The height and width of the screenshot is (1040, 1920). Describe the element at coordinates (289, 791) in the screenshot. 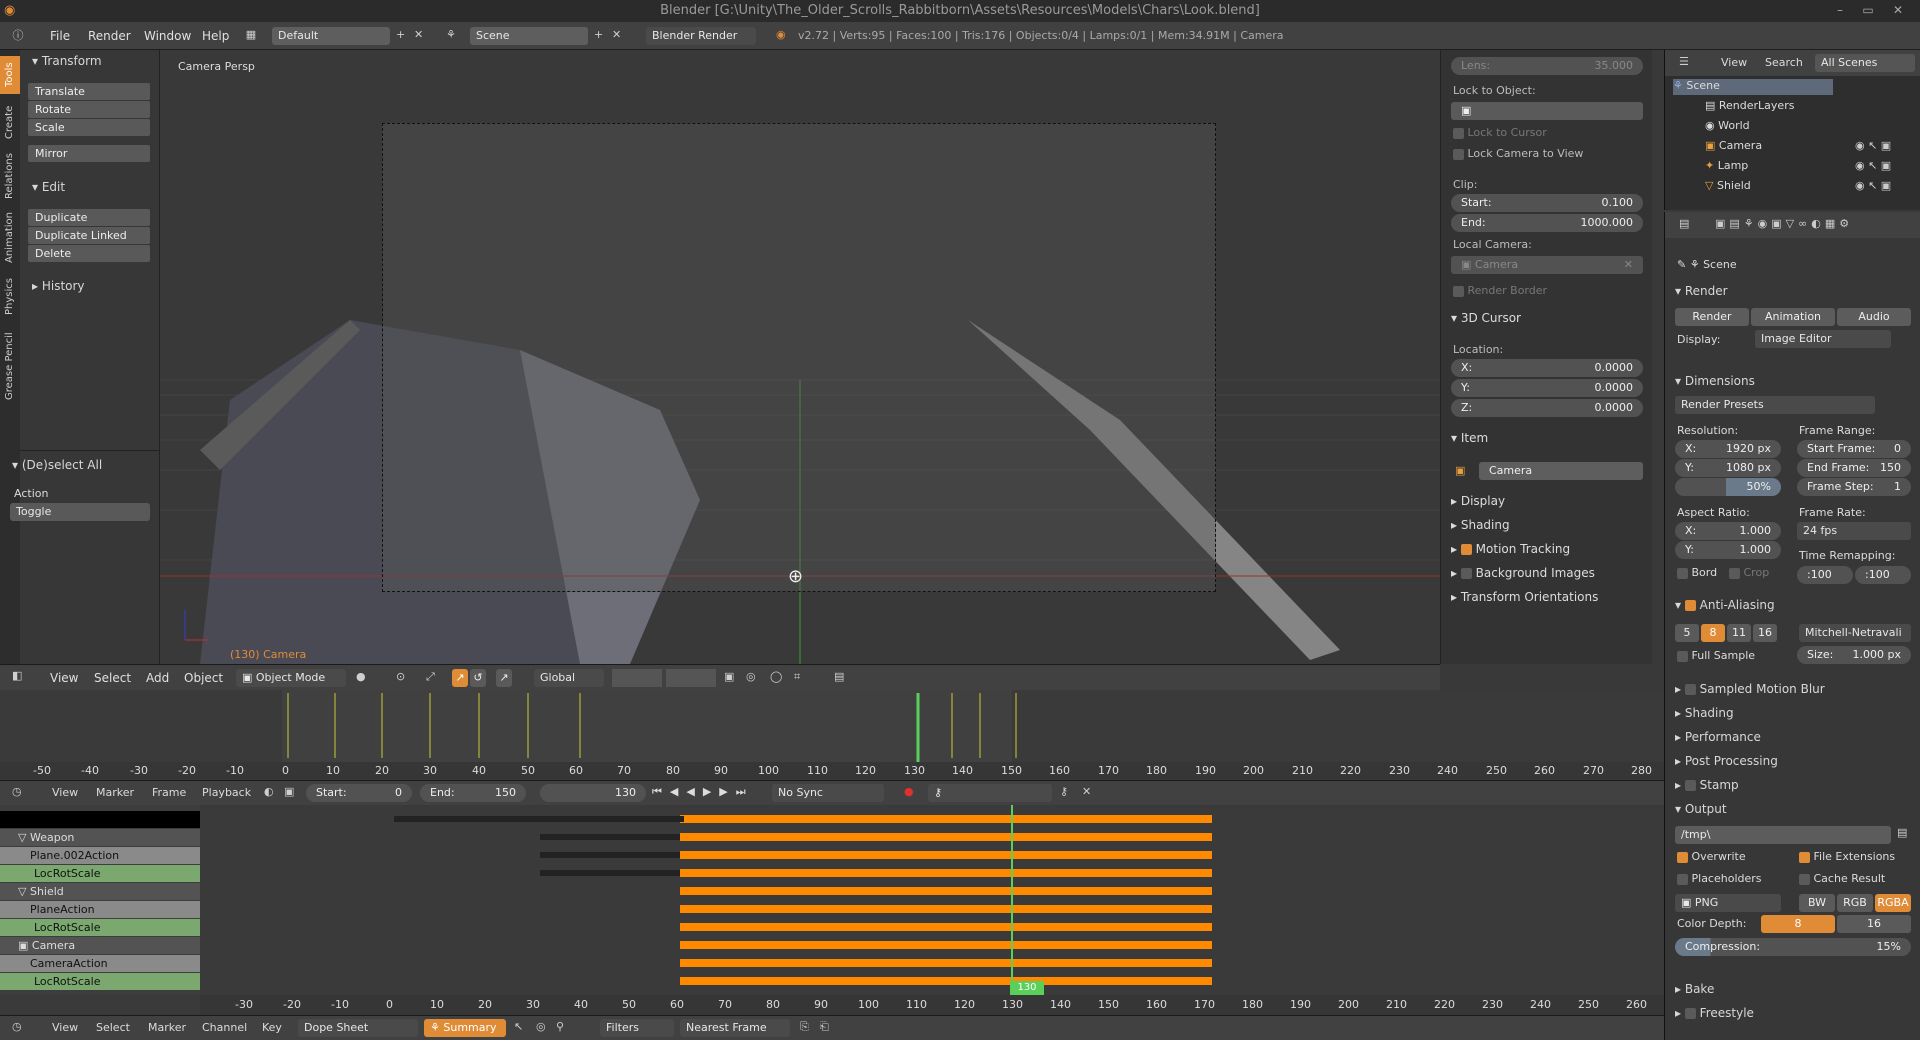

I see `lock-range-icon: ▣` at that location.